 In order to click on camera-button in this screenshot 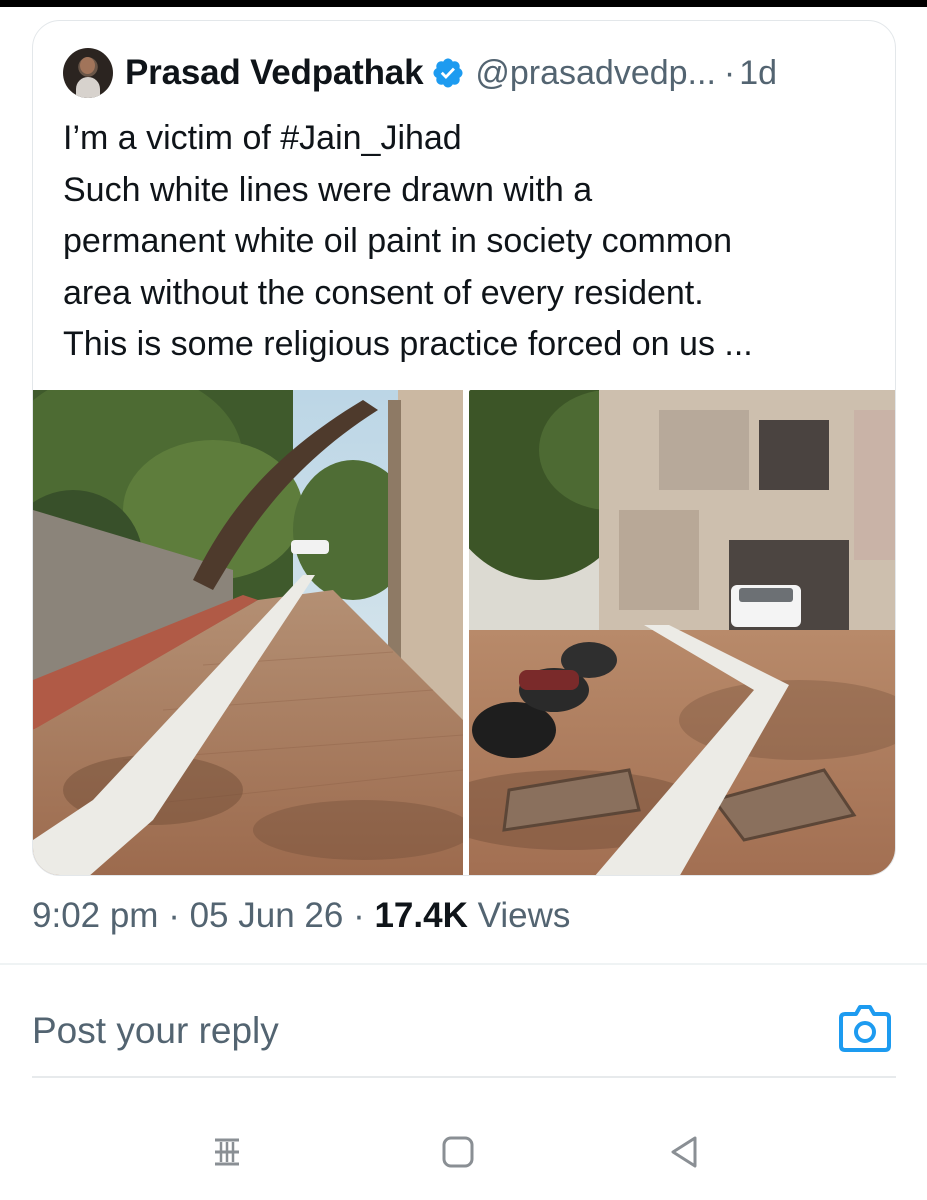, I will do `click(865, 1029)`.